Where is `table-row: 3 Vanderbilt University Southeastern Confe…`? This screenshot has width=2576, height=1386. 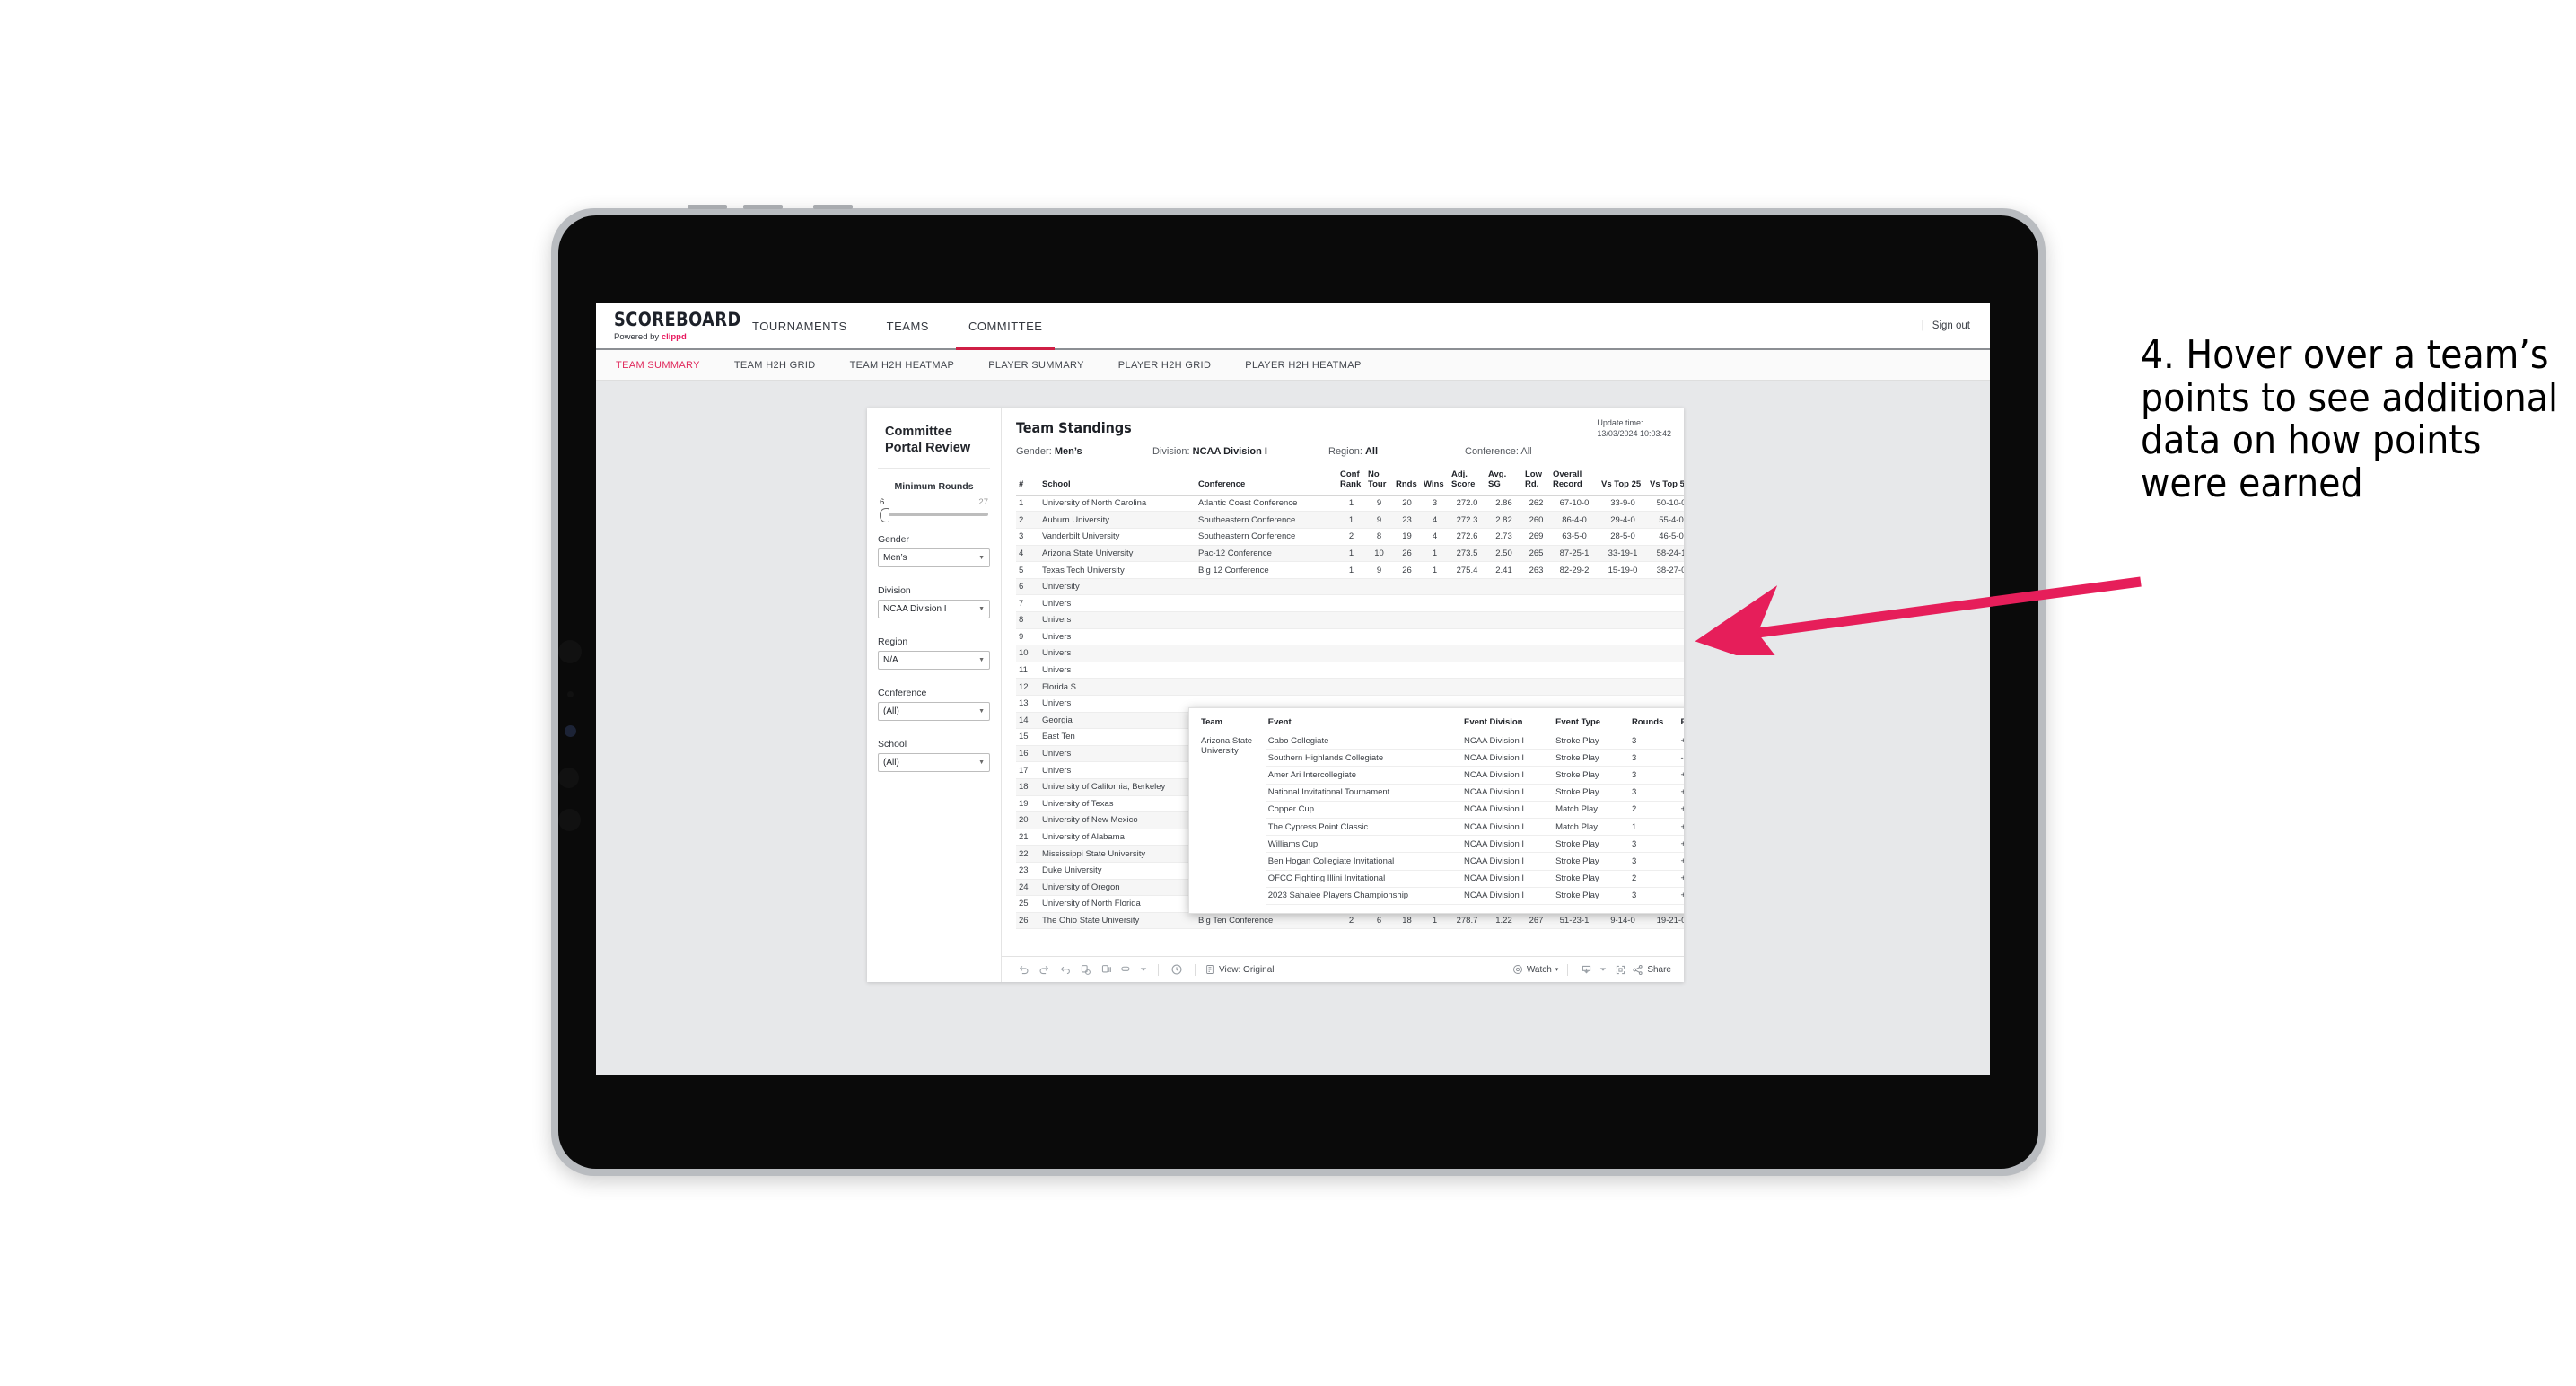
table-row: 3 Vanderbilt University Southeastern Confe… is located at coordinates (1350, 537).